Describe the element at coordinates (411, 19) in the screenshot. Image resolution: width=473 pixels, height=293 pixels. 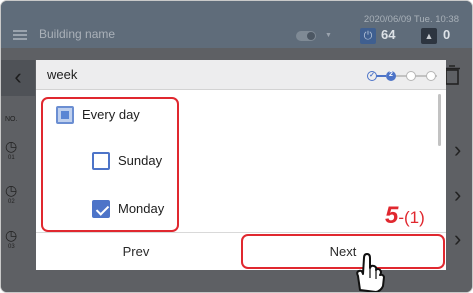
I see `datetime: 2020/06/09 Tue. 10:38` at that location.